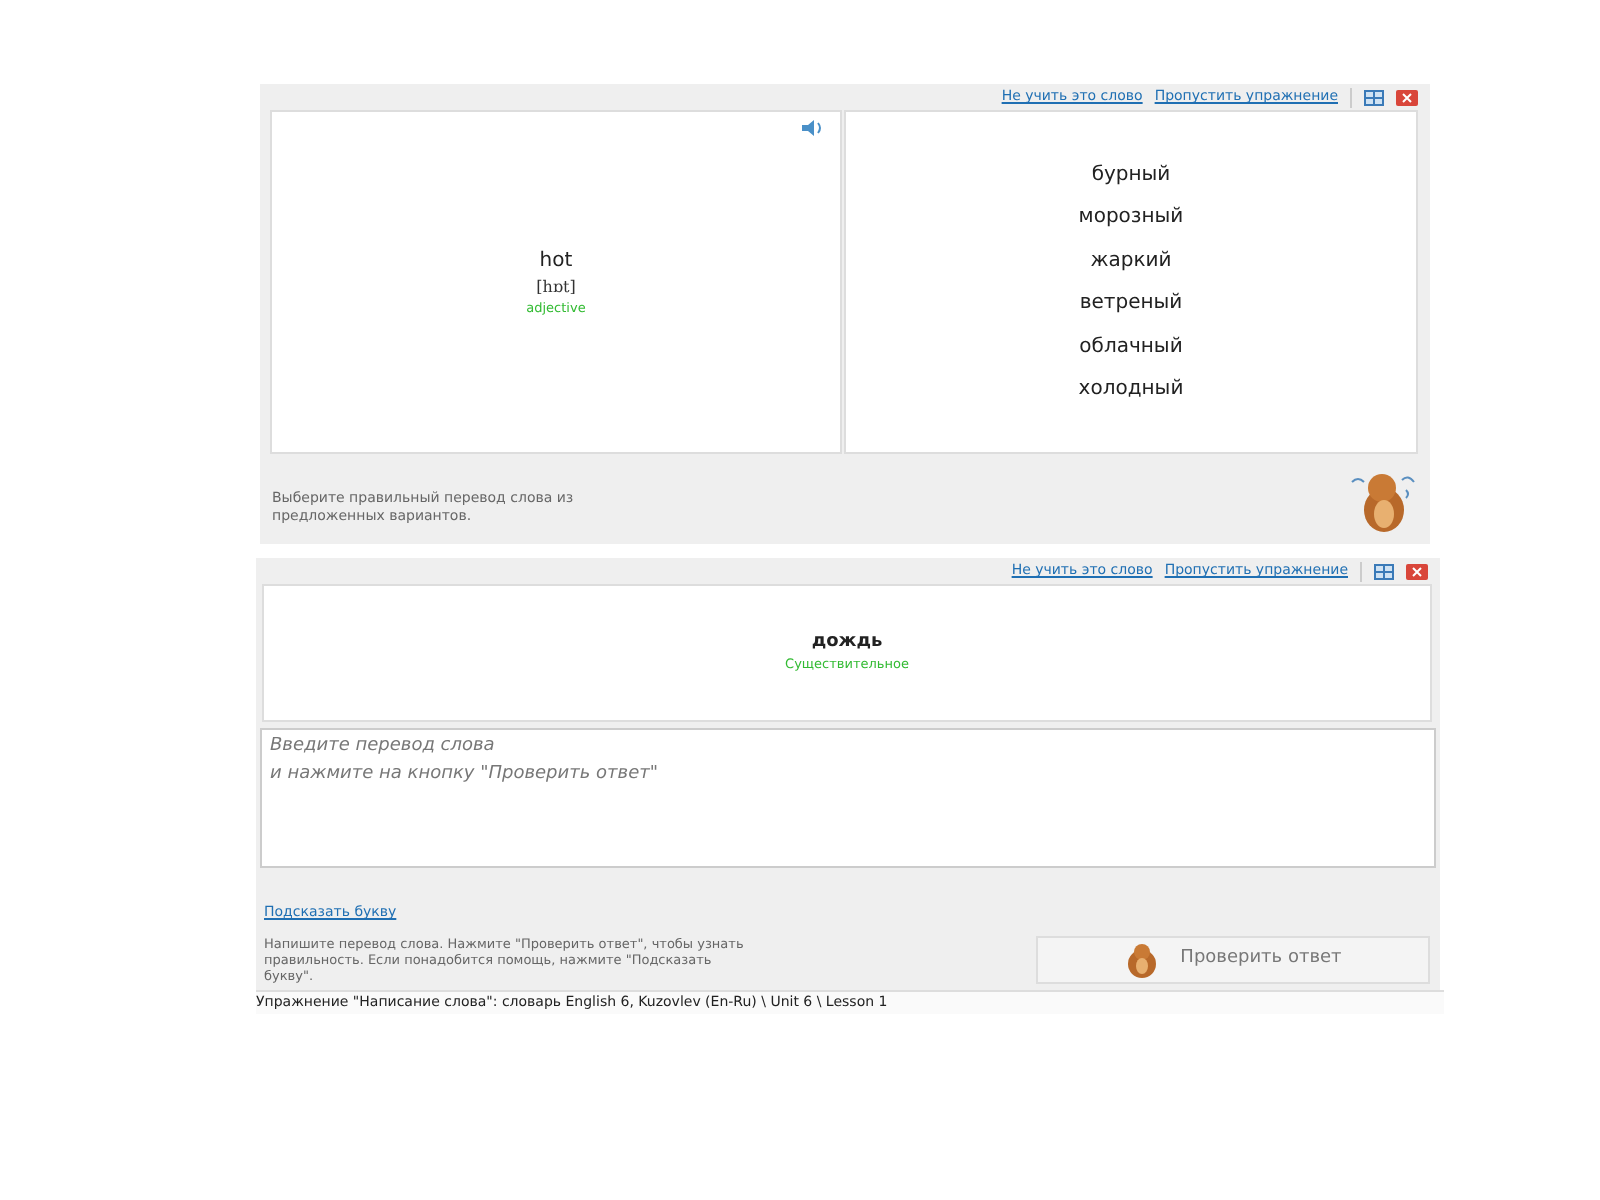 The height and width of the screenshot is (1200, 1600). I want to click on word: hot, so click(556, 261).